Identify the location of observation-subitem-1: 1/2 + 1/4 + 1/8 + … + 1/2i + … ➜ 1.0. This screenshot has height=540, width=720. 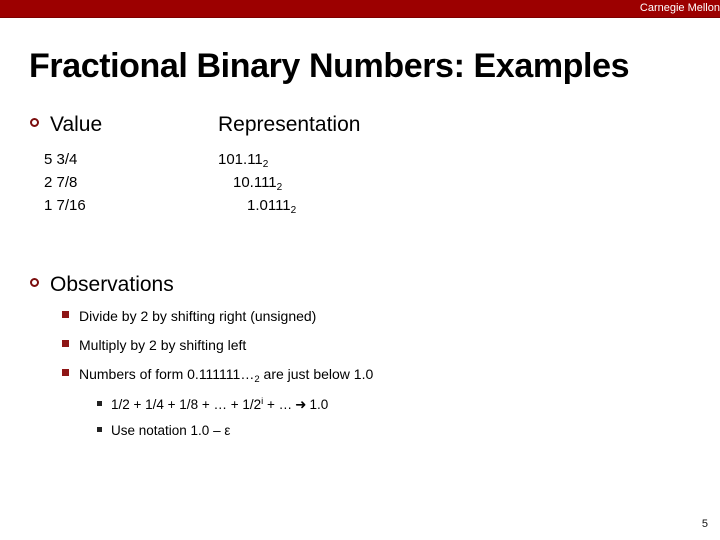
(212, 405).